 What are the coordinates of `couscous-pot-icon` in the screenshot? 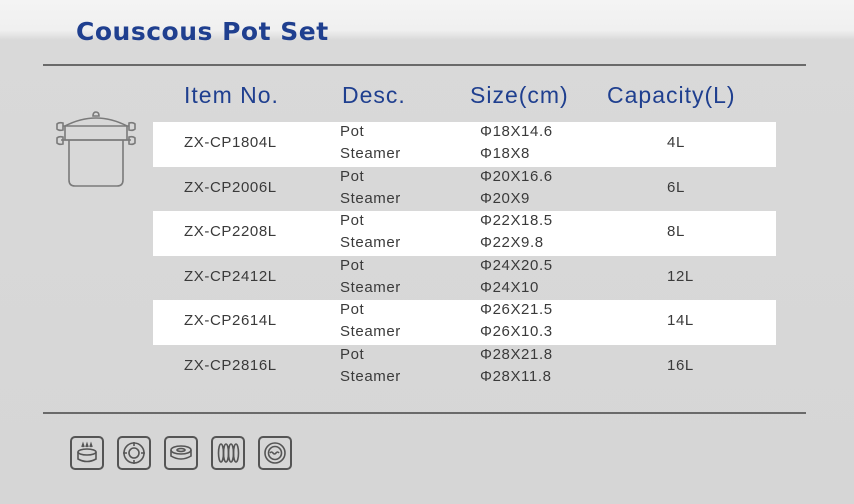 It's located at (96, 149).